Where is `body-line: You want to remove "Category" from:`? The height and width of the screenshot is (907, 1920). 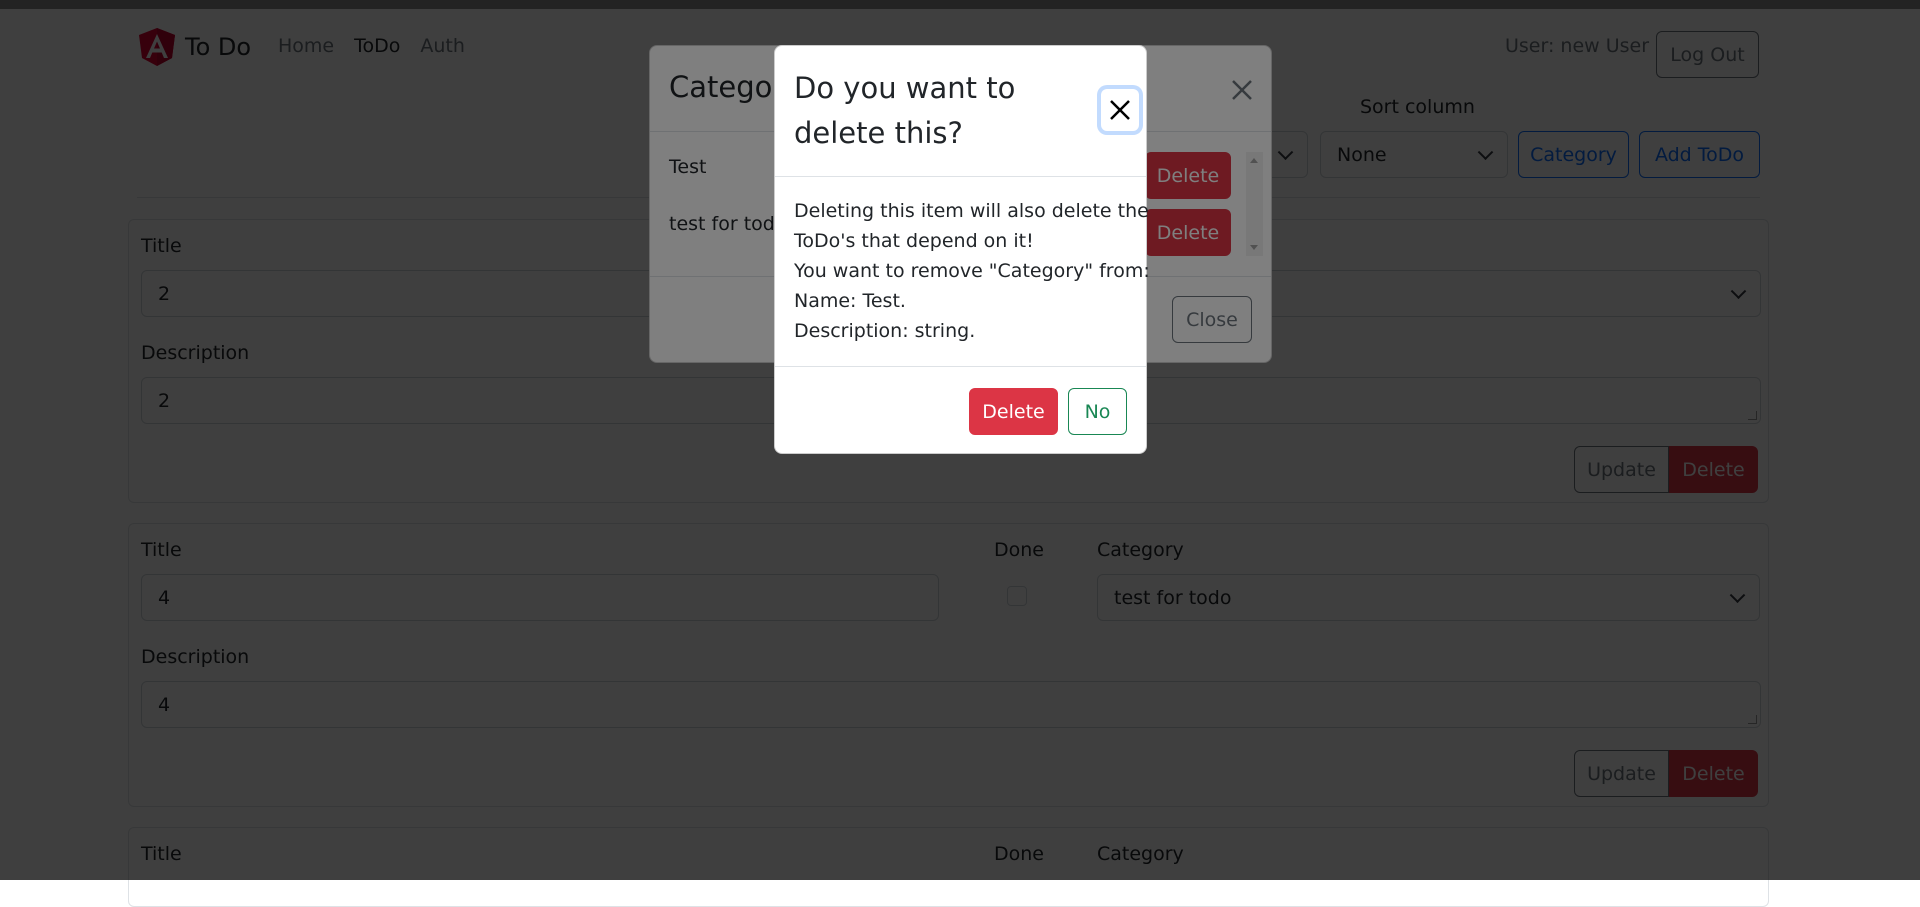 body-line: You want to remove "Category" from: is located at coordinates (972, 271).